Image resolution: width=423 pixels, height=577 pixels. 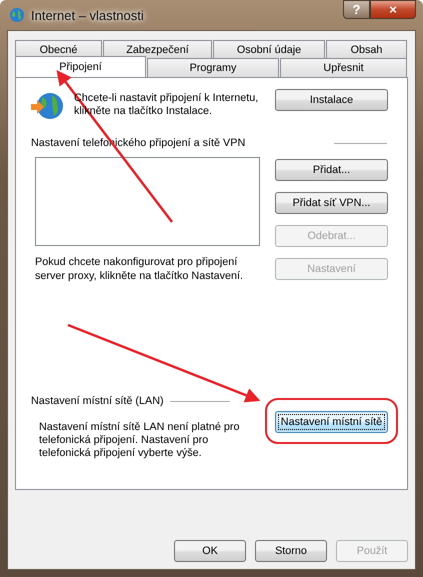 I want to click on tab: Osobní údaje, so click(x=269, y=49).